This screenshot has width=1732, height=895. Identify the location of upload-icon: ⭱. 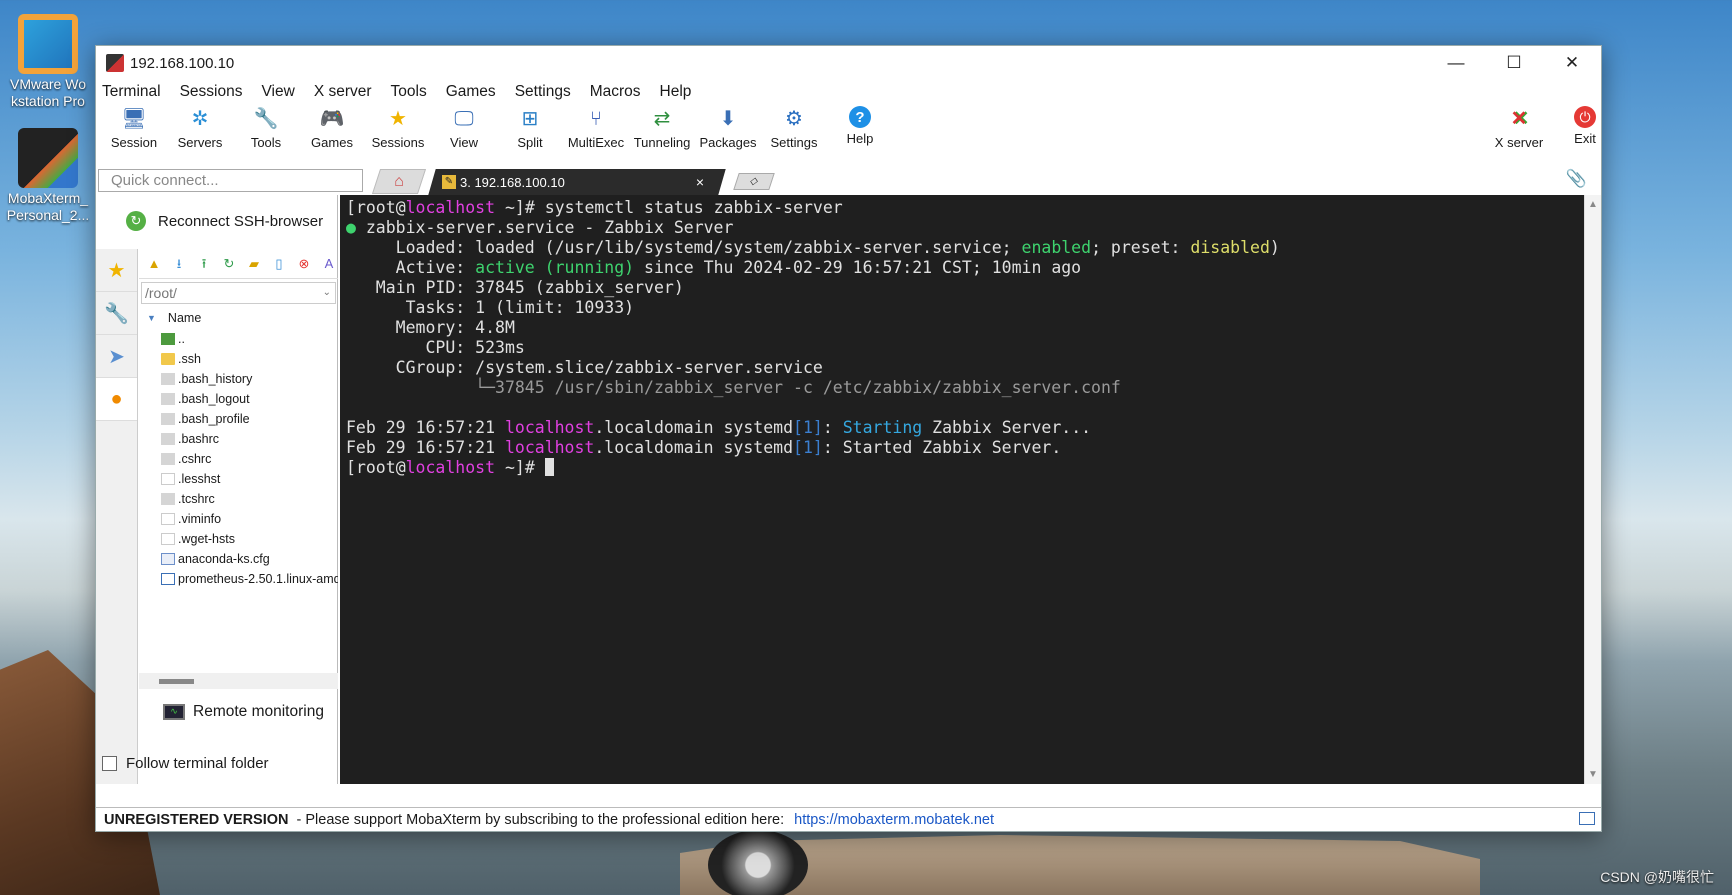
(204, 264).